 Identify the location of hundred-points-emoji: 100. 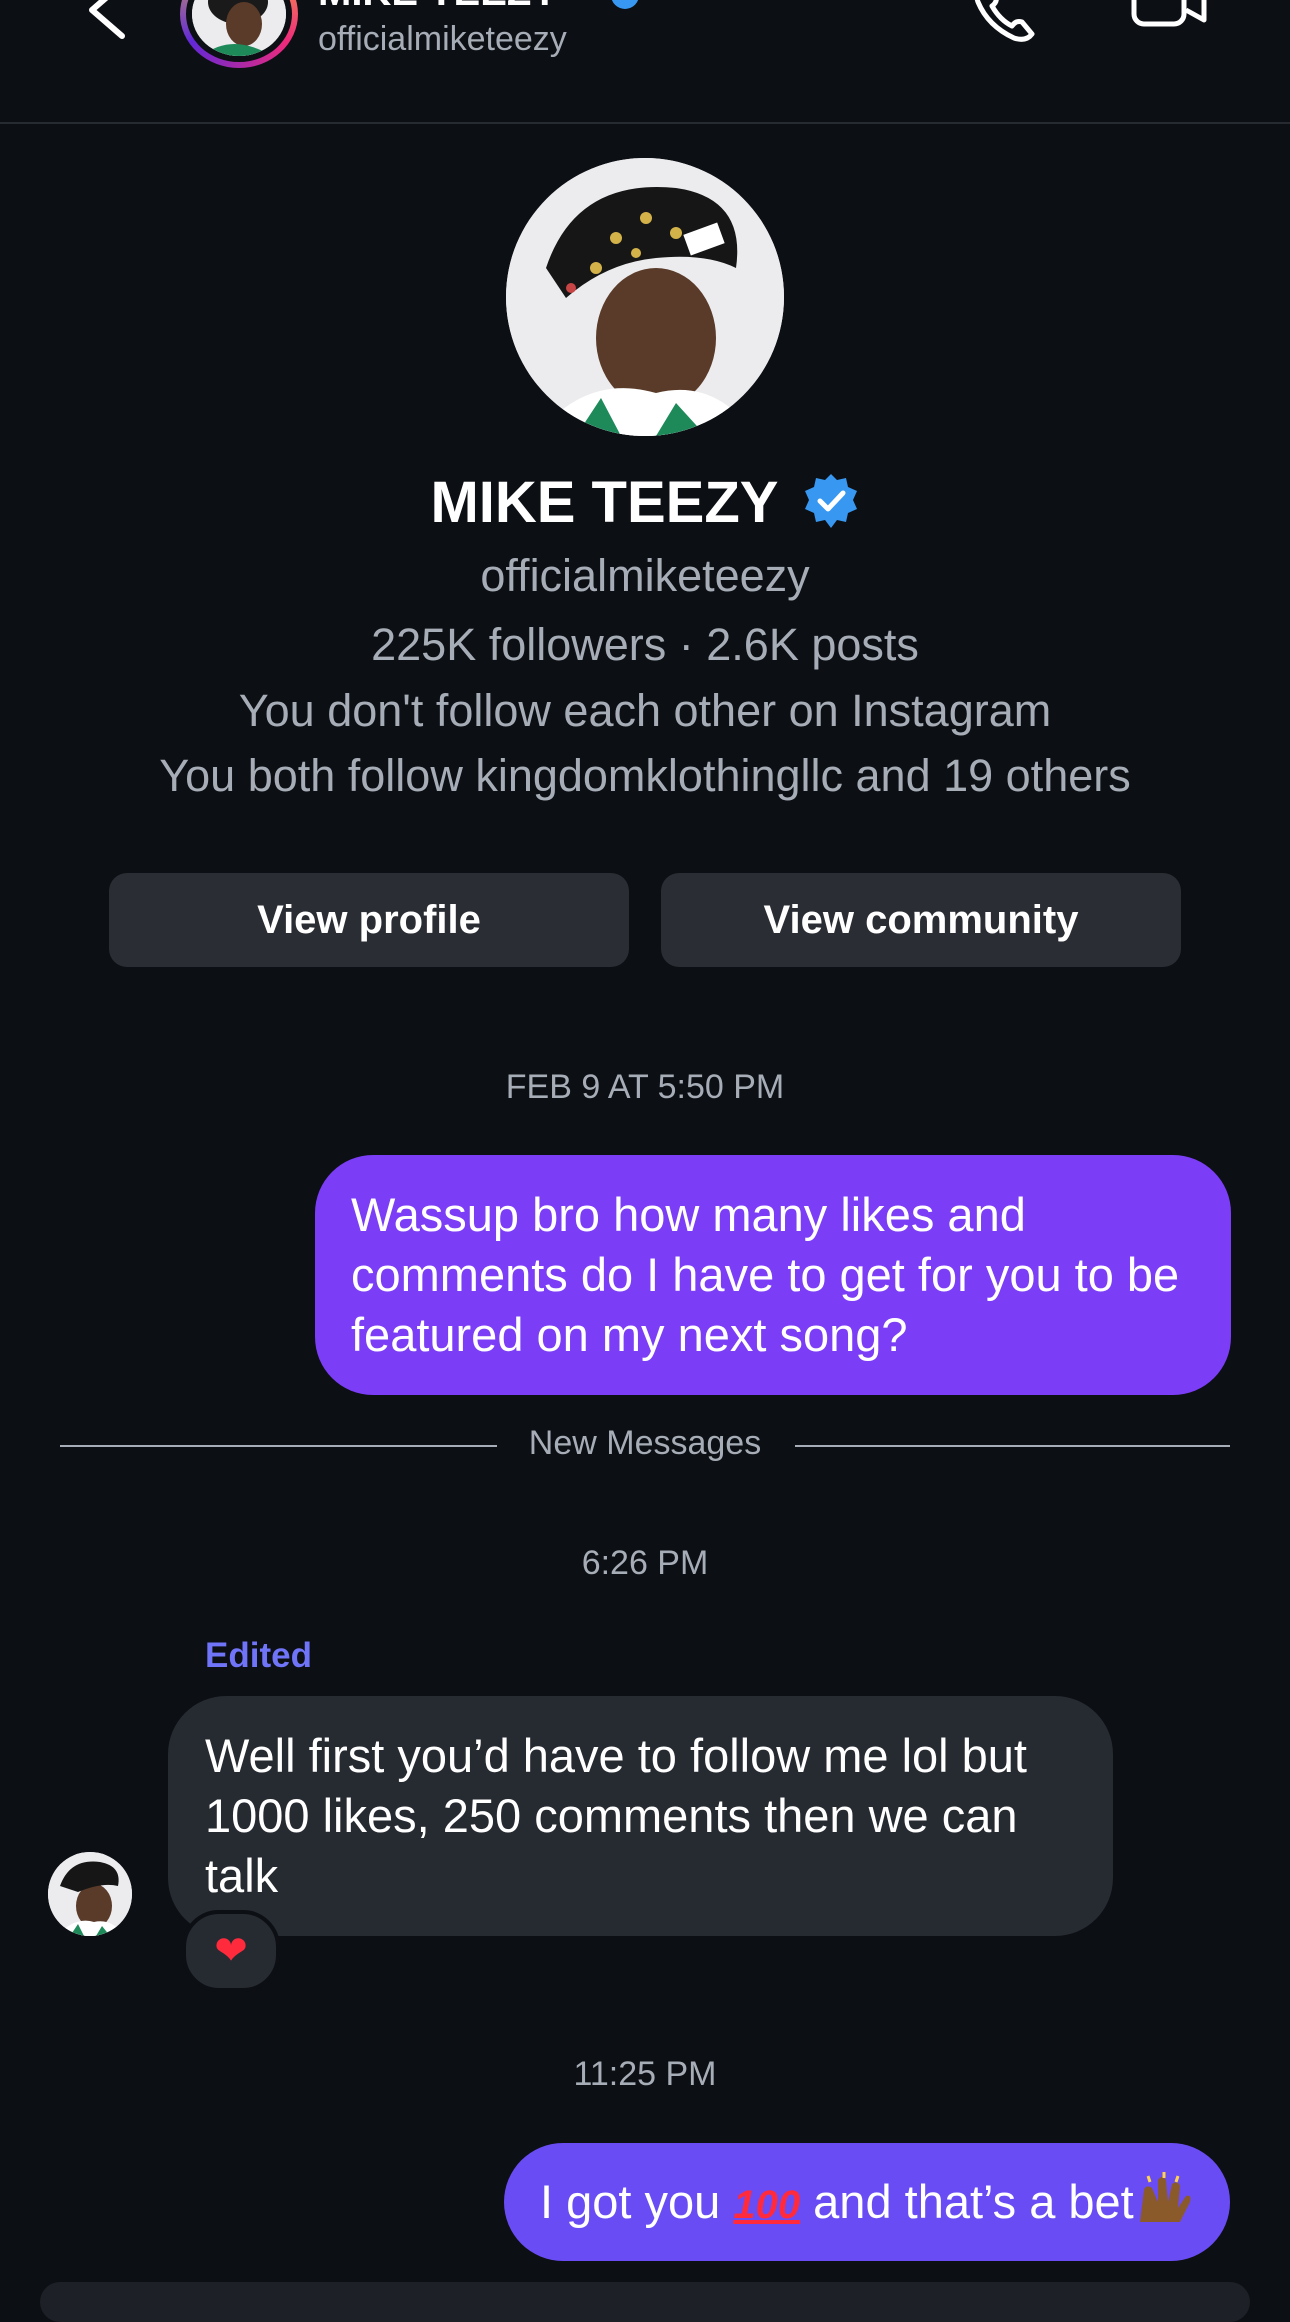
(767, 2205).